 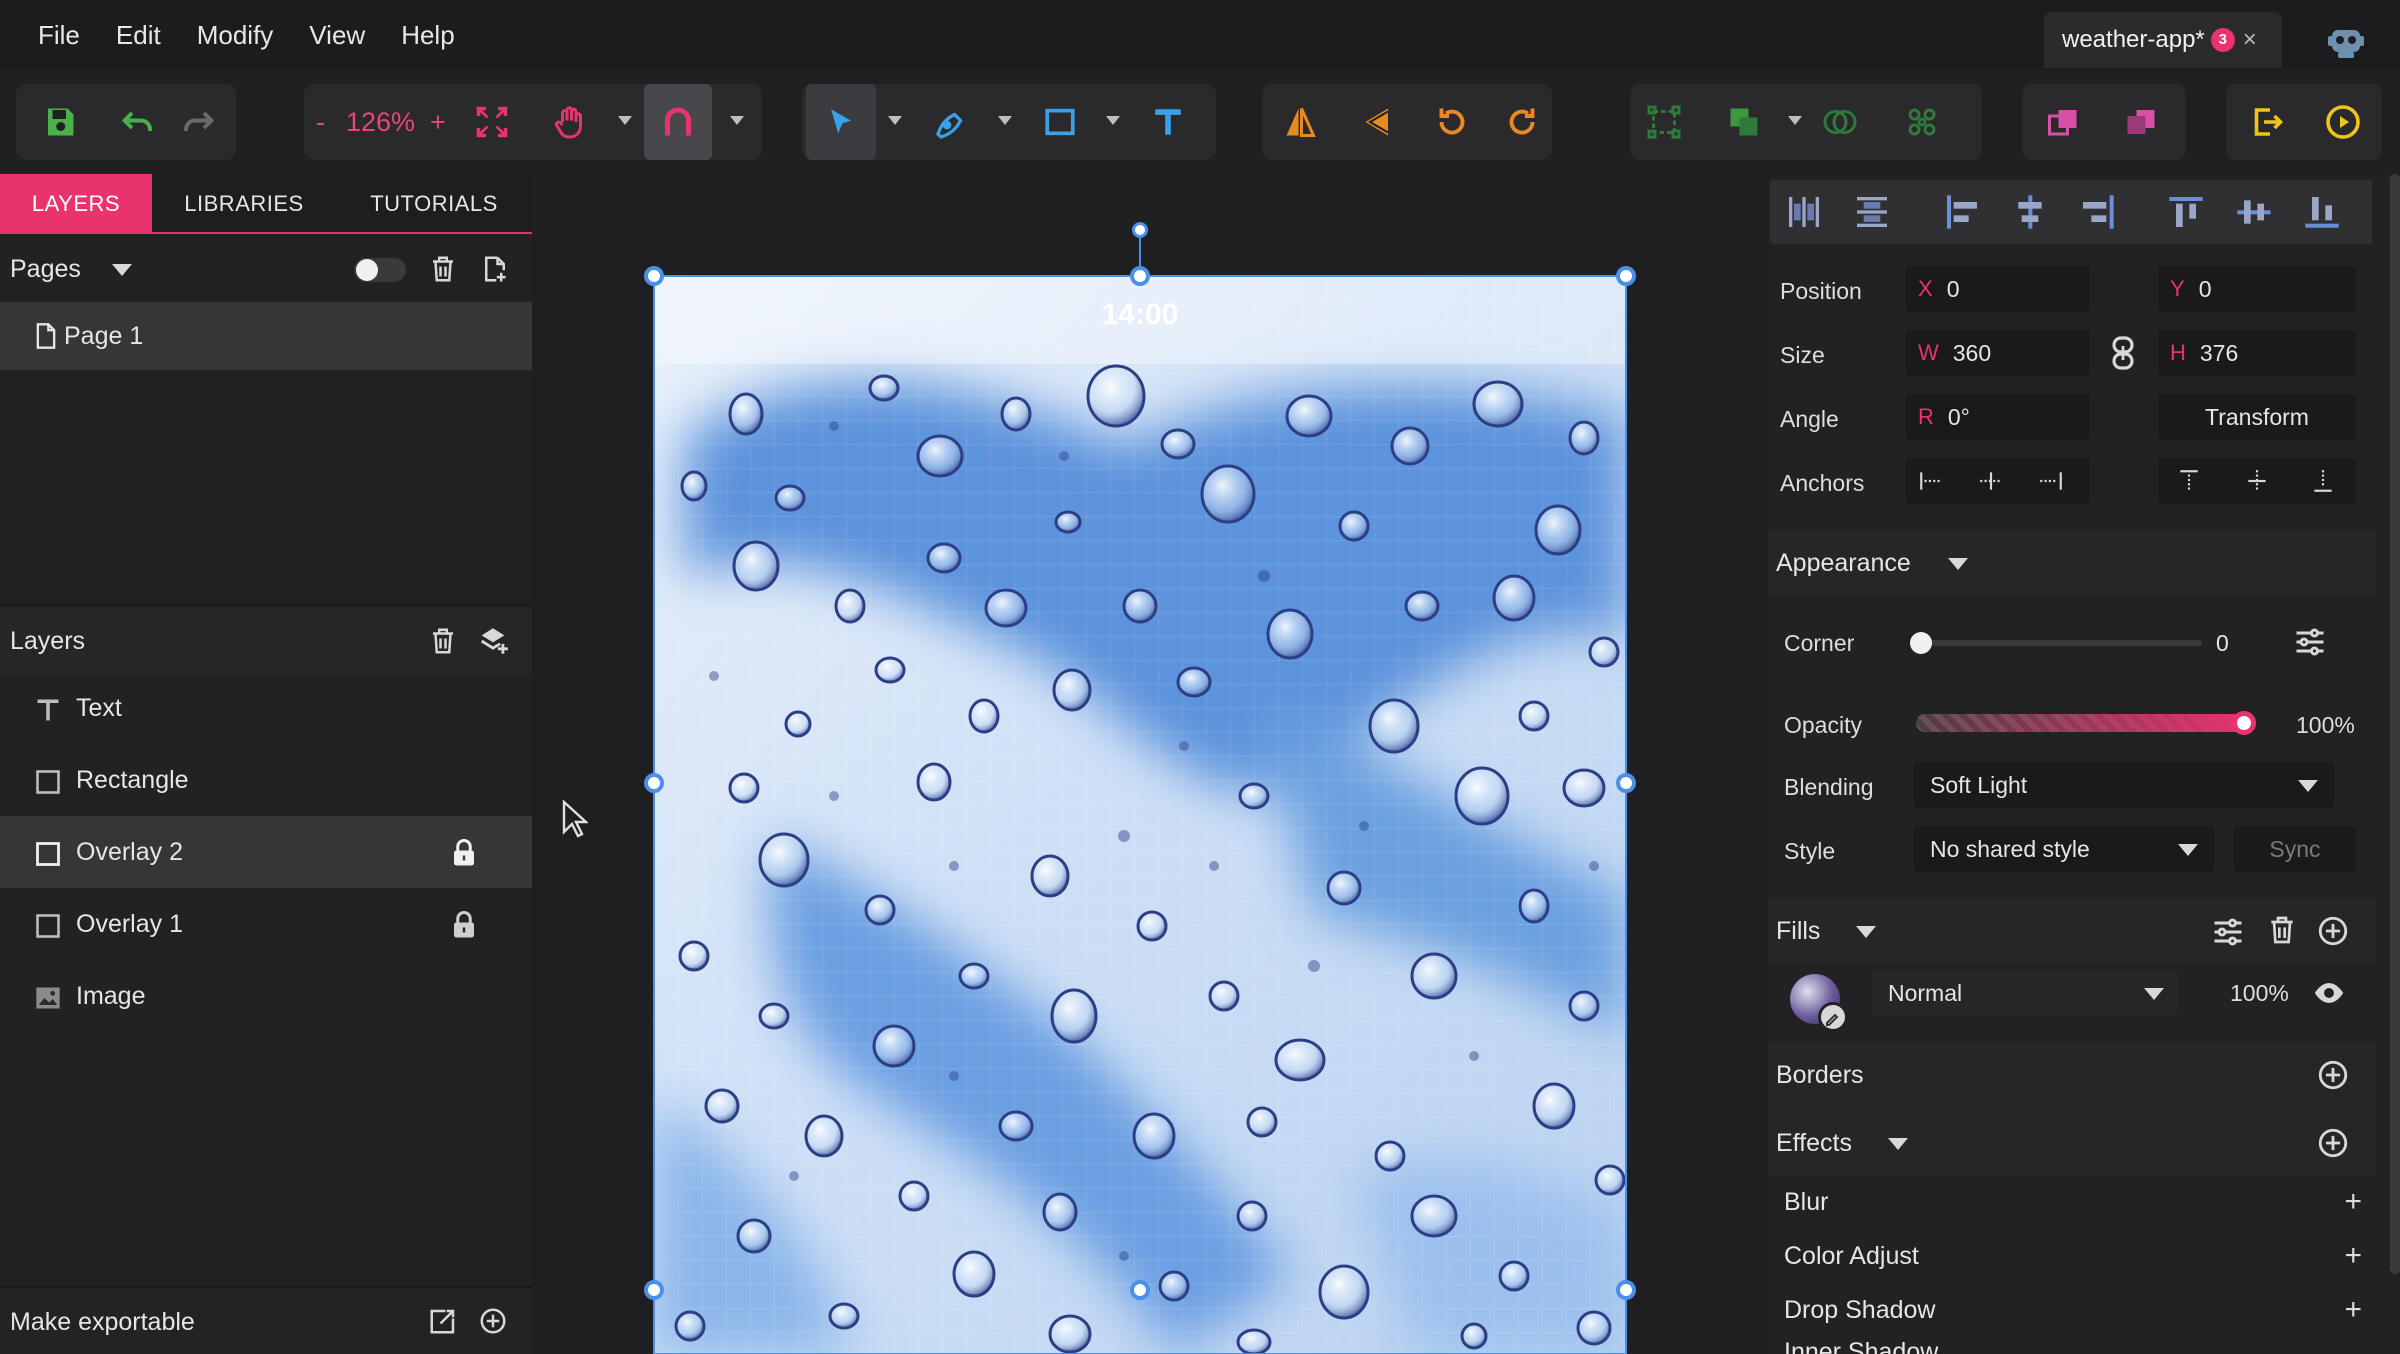 I want to click on flip-vertical-icon, so click(x=1376, y=122).